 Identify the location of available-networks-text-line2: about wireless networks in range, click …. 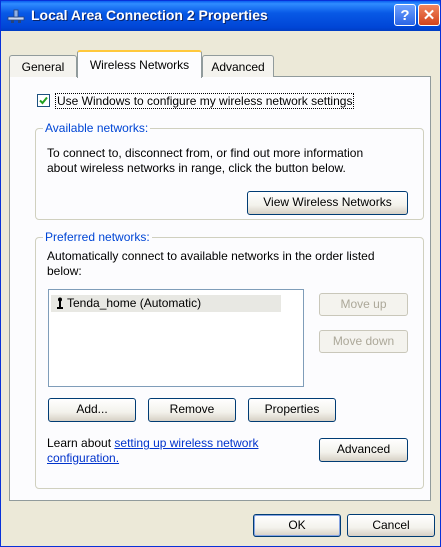
(196, 168).